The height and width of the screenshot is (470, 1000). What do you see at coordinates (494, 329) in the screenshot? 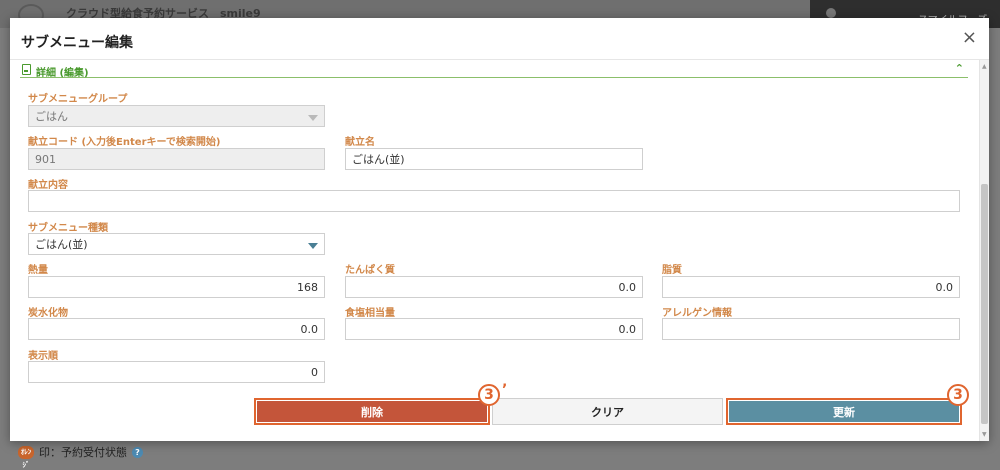
I see `salt-input: 0.0` at bounding box center [494, 329].